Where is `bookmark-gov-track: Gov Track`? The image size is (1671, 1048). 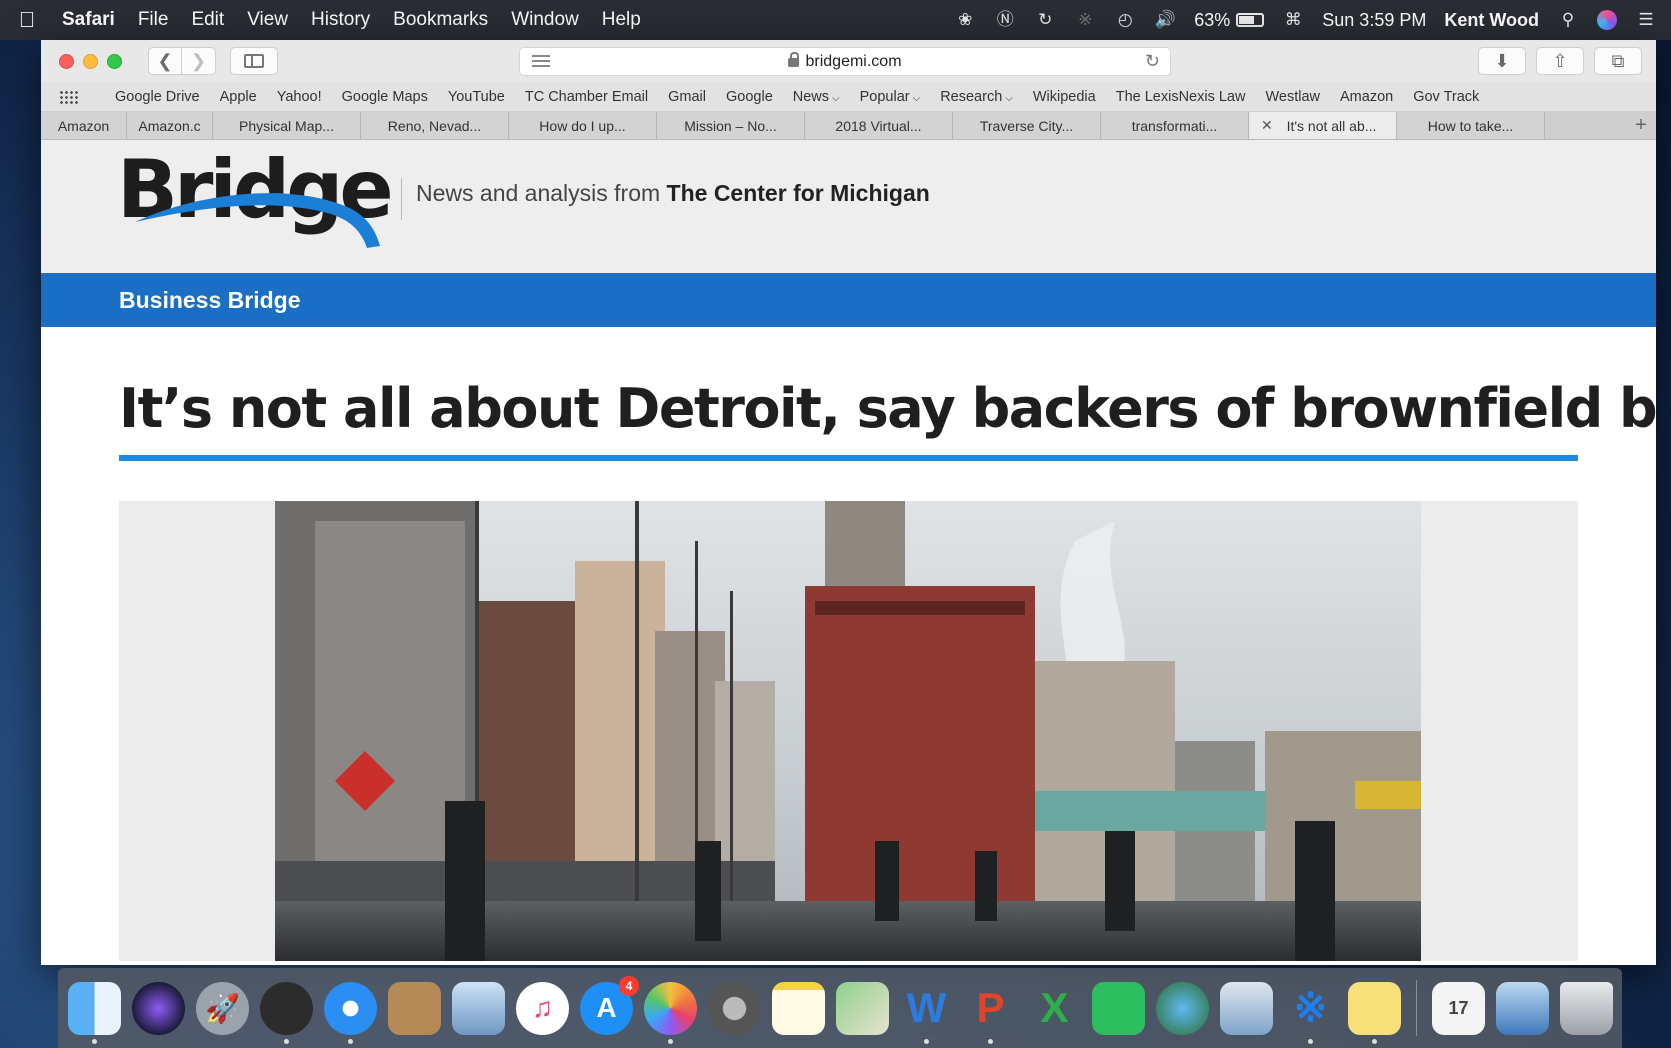 bookmark-gov-track: Gov Track is located at coordinates (1446, 97).